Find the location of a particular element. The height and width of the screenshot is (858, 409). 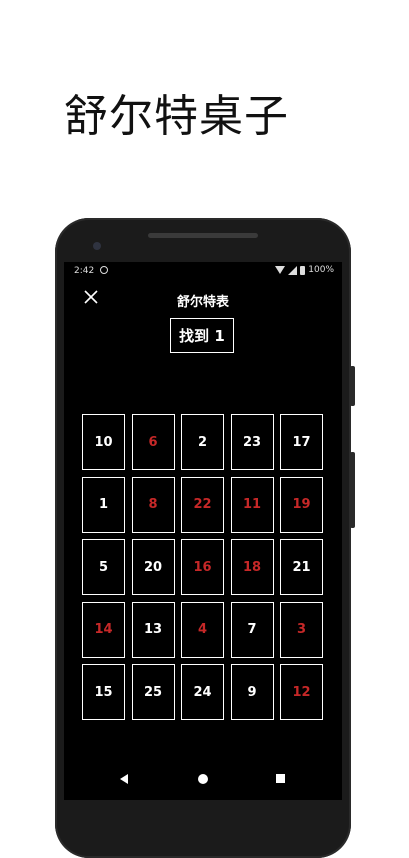

grid-cell: 9 is located at coordinates (252, 692).